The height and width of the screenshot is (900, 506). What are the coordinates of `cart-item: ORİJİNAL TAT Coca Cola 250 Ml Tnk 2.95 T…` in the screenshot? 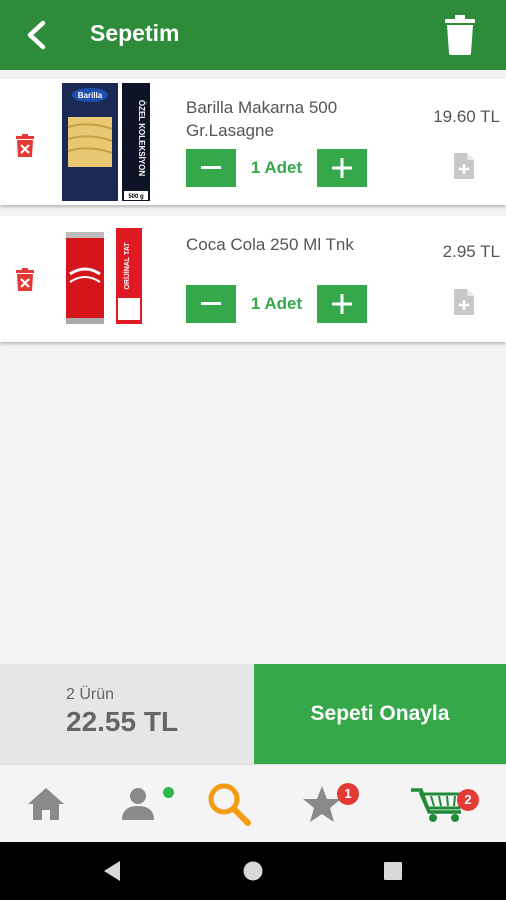 It's located at (253, 279).